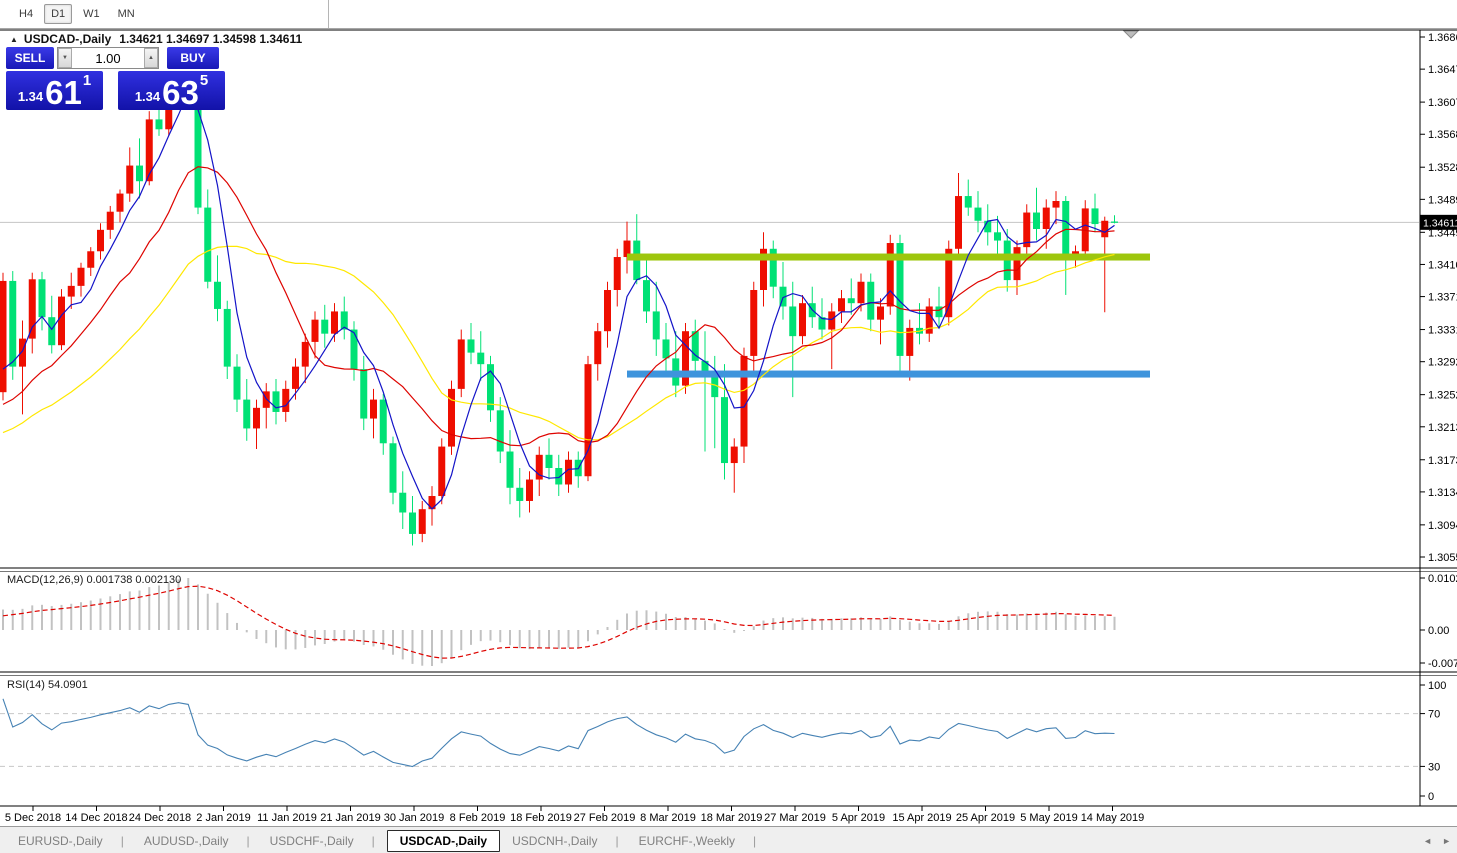  Describe the element at coordinates (1446, 841) in the screenshot. I see `tab-scroll-right-icon: ►` at that location.